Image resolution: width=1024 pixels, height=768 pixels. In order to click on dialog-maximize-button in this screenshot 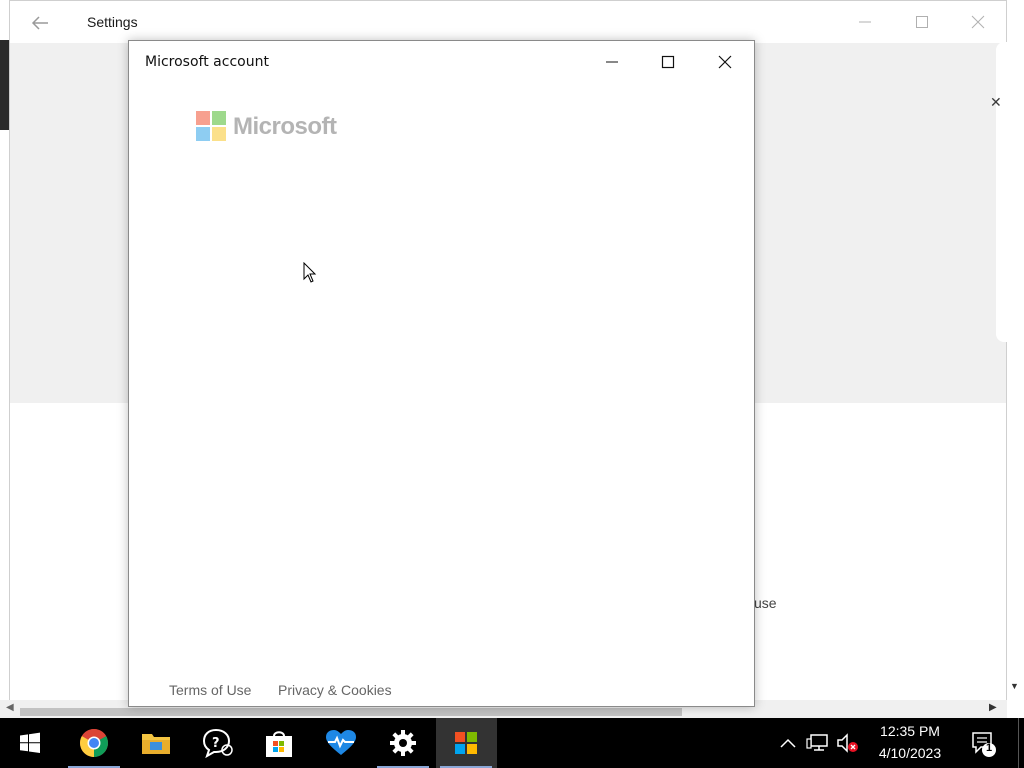, I will do `click(668, 62)`.